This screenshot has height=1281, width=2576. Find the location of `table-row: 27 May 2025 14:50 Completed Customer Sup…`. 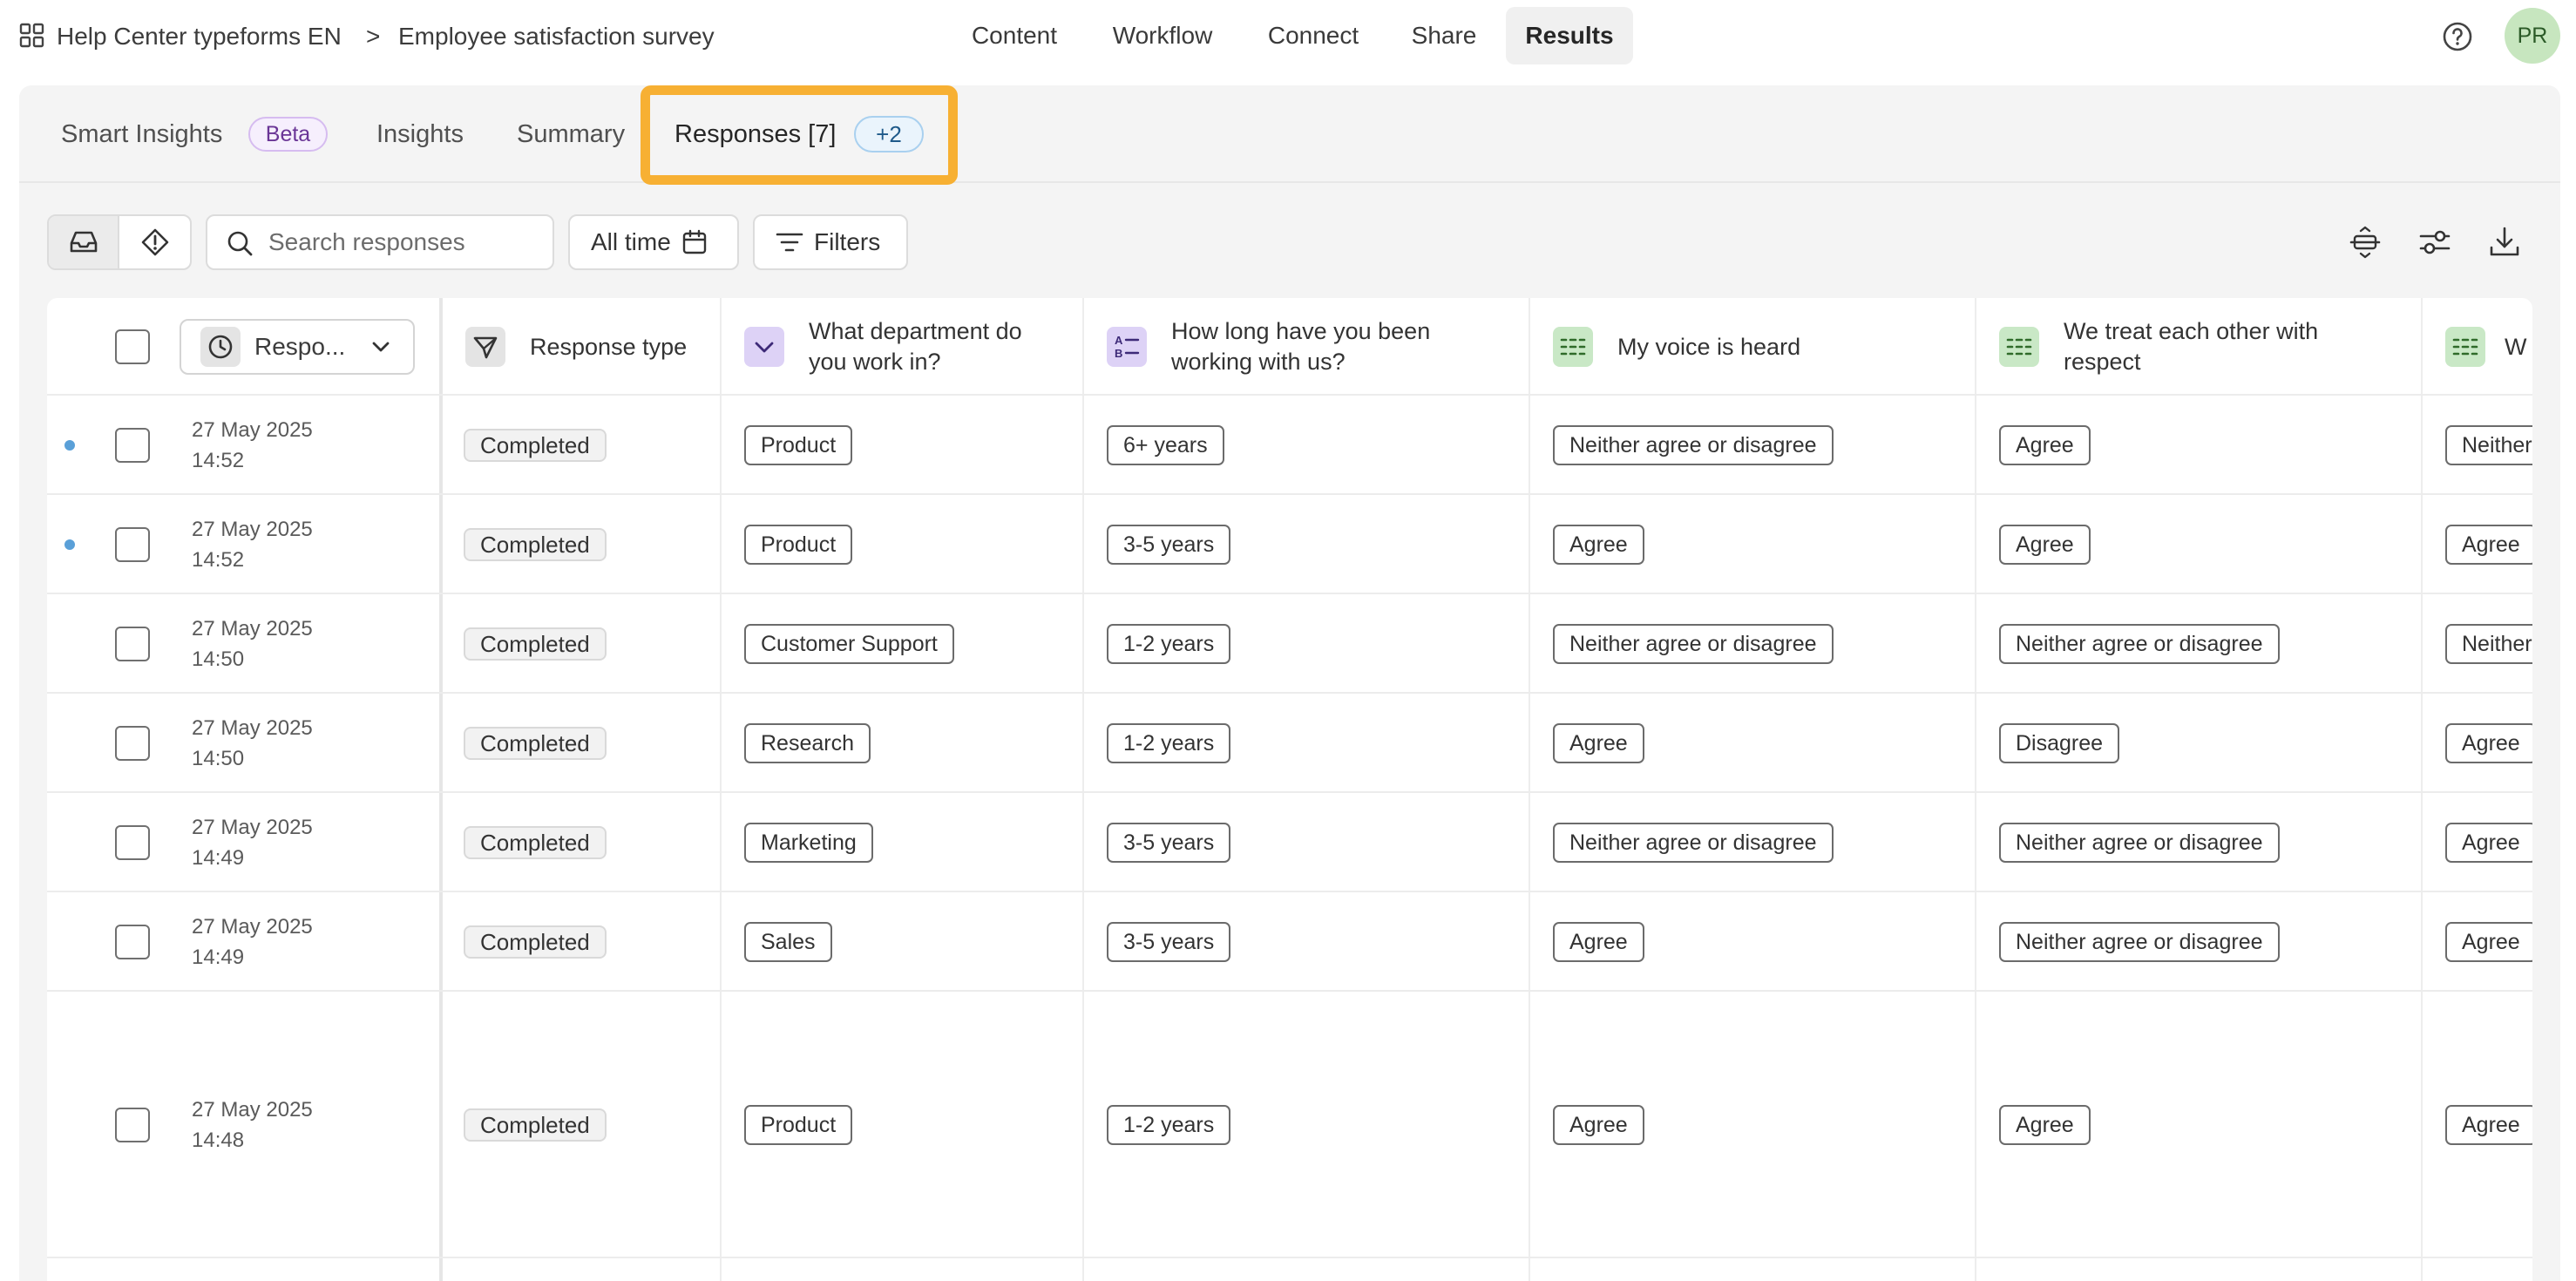

table-row: 27 May 2025 14:50 Completed Customer Sup… is located at coordinates (1290, 644).